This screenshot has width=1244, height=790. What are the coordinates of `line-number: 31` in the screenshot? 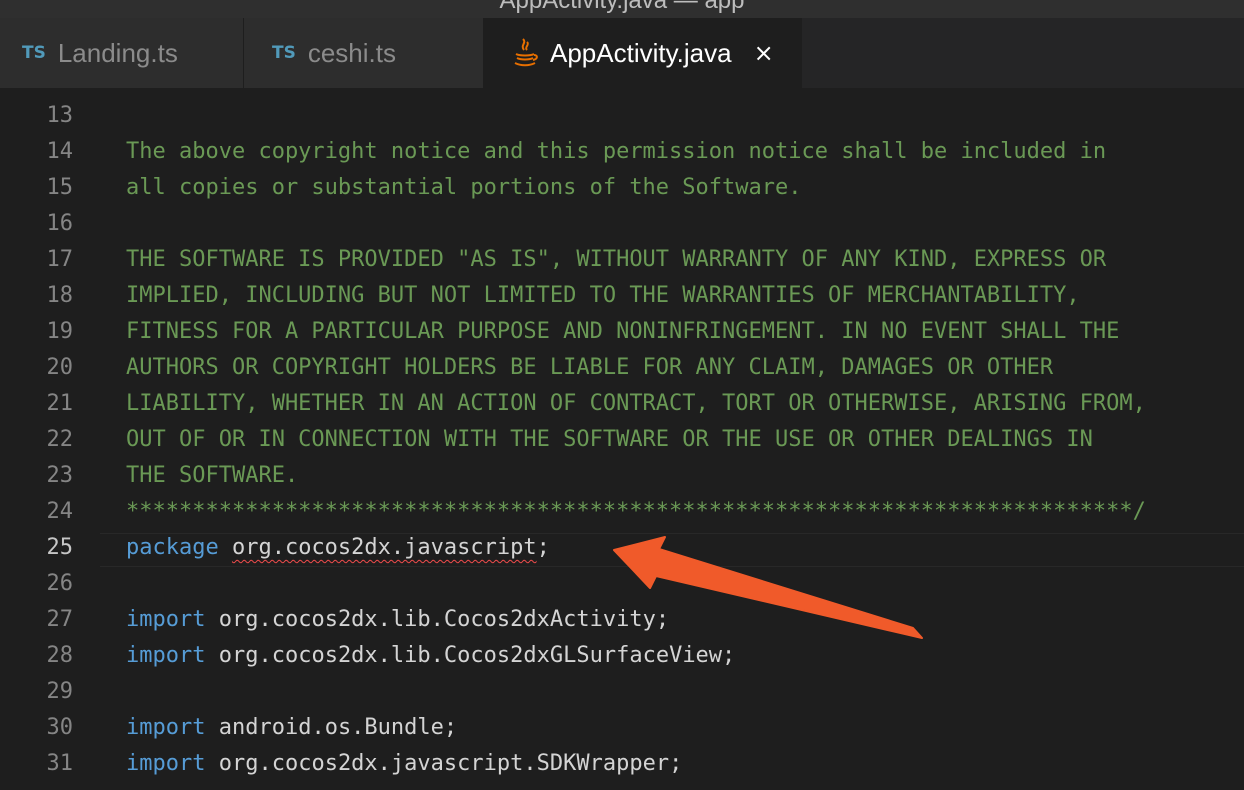 It's located at (60, 763).